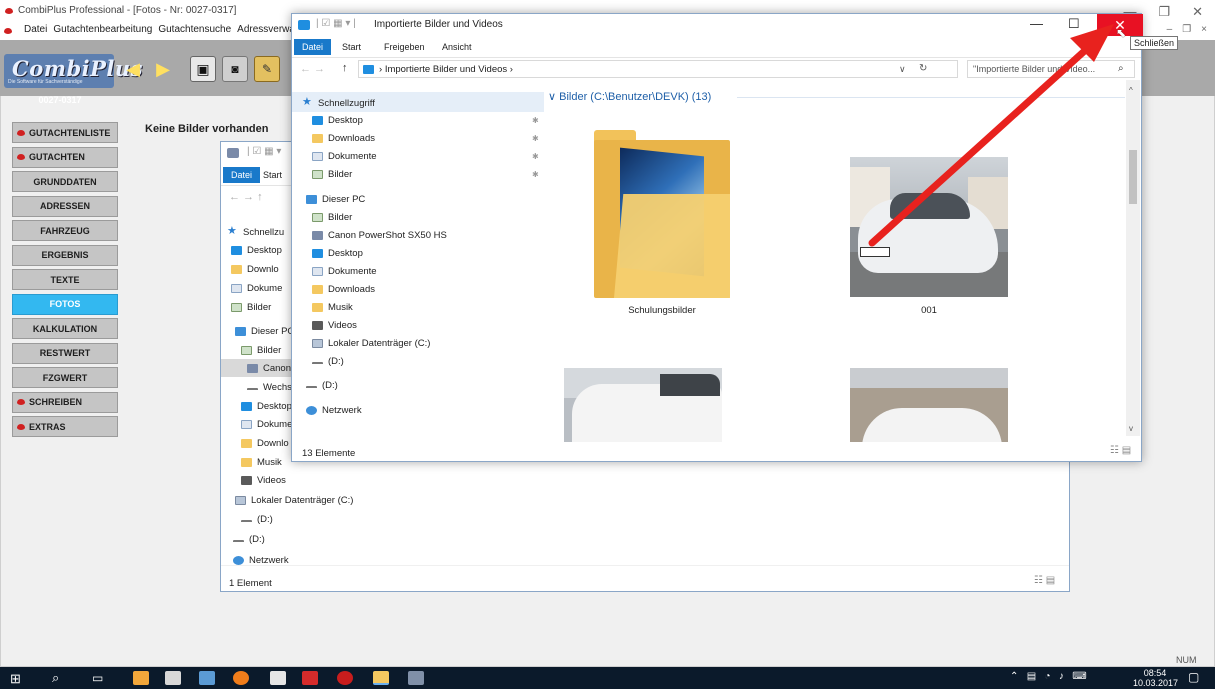 The image size is (1215, 689). I want to click on search-icon: ⌕, so click(55, 678).